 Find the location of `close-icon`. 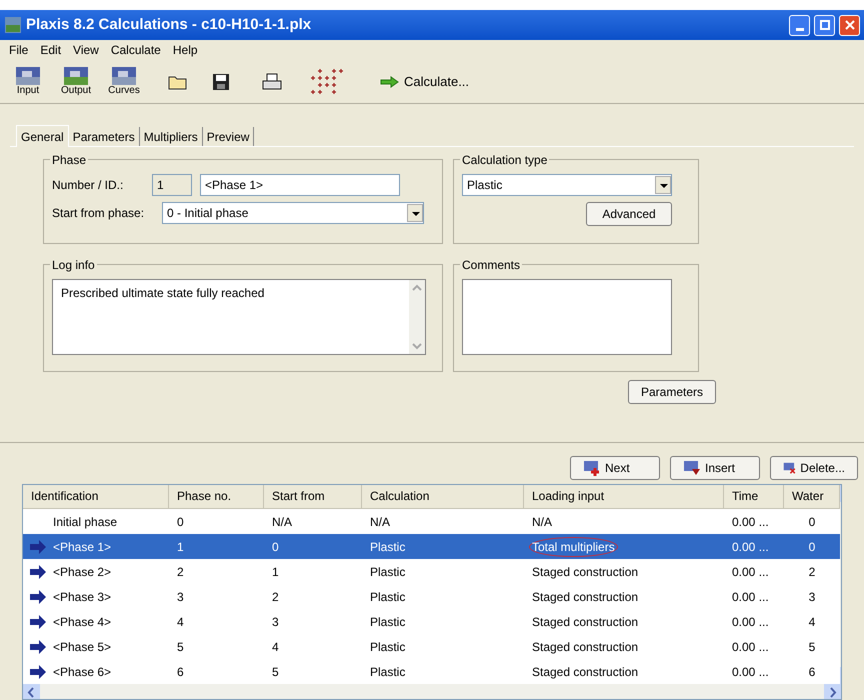

close-icon is located at coordinates (849, 25).